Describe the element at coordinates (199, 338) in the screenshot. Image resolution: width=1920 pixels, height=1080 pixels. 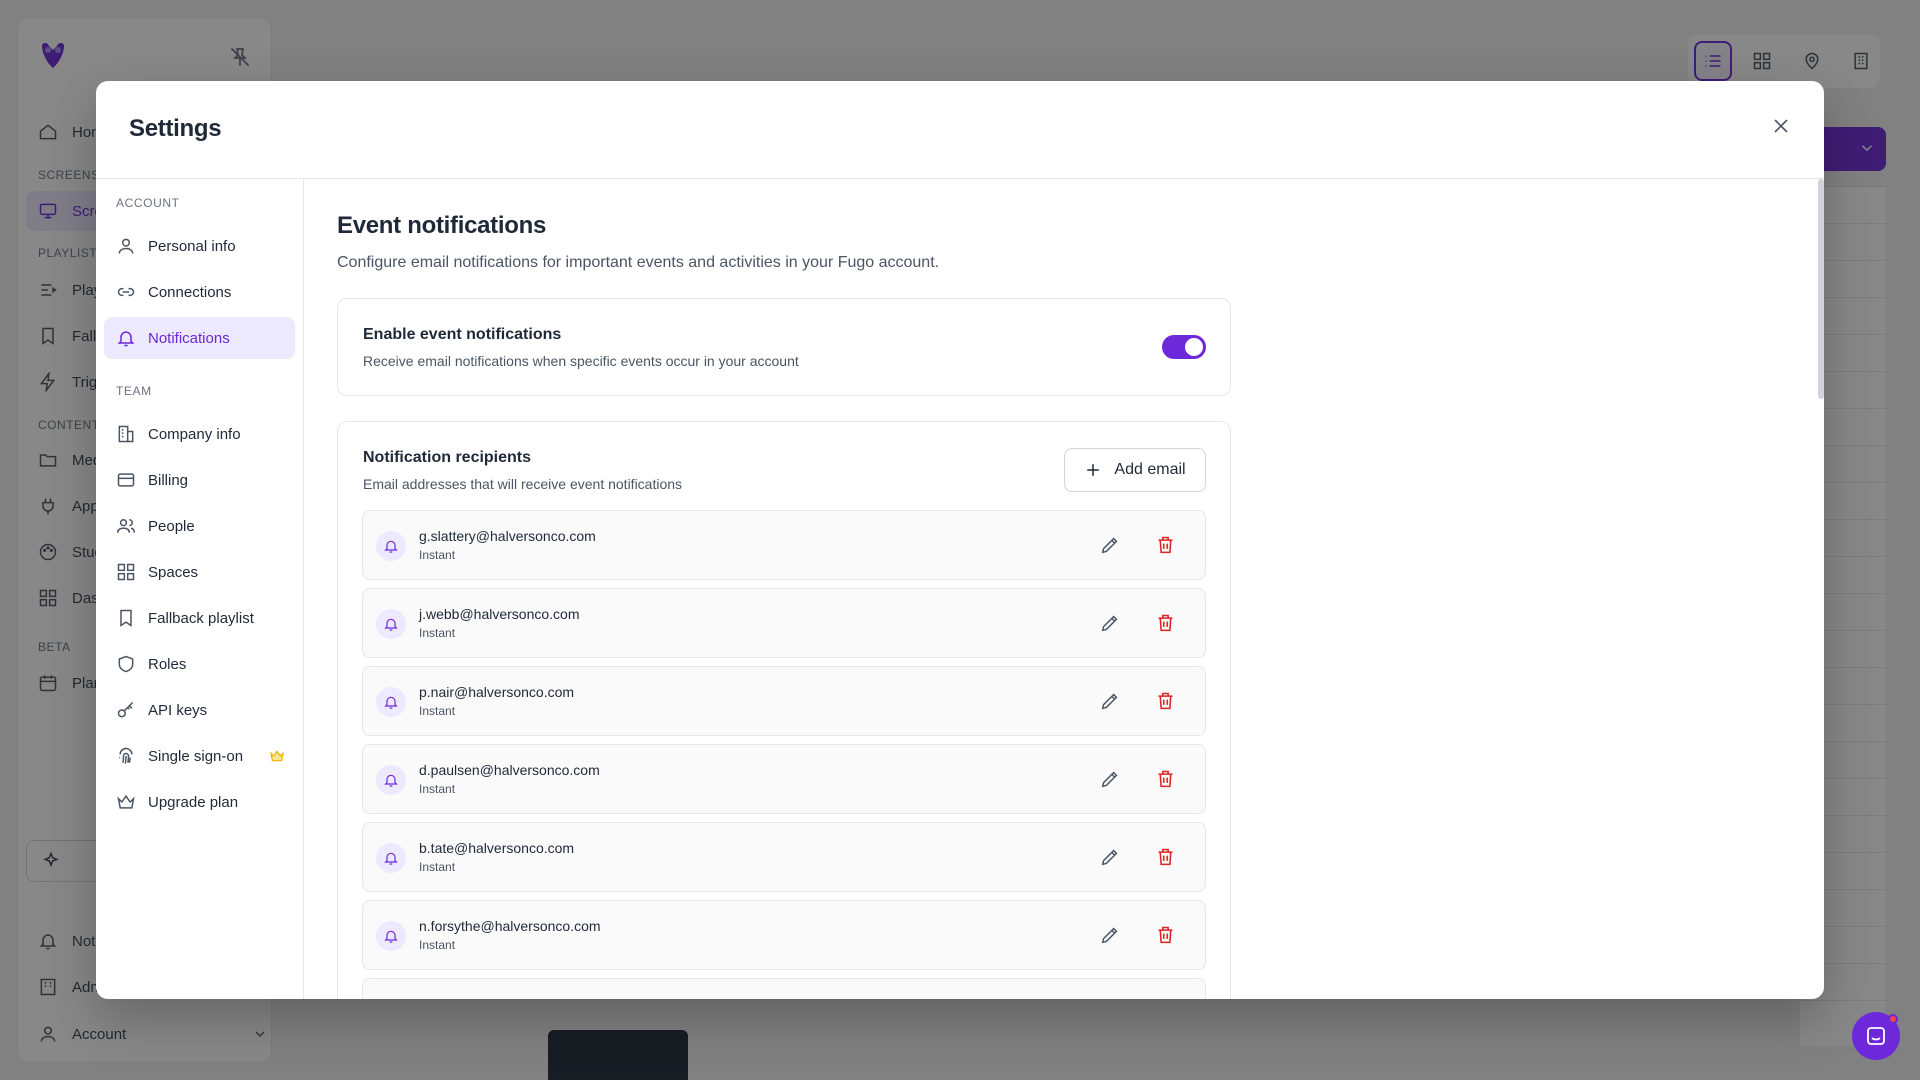
I see `nav-item-notifications: Notifications` at that location.